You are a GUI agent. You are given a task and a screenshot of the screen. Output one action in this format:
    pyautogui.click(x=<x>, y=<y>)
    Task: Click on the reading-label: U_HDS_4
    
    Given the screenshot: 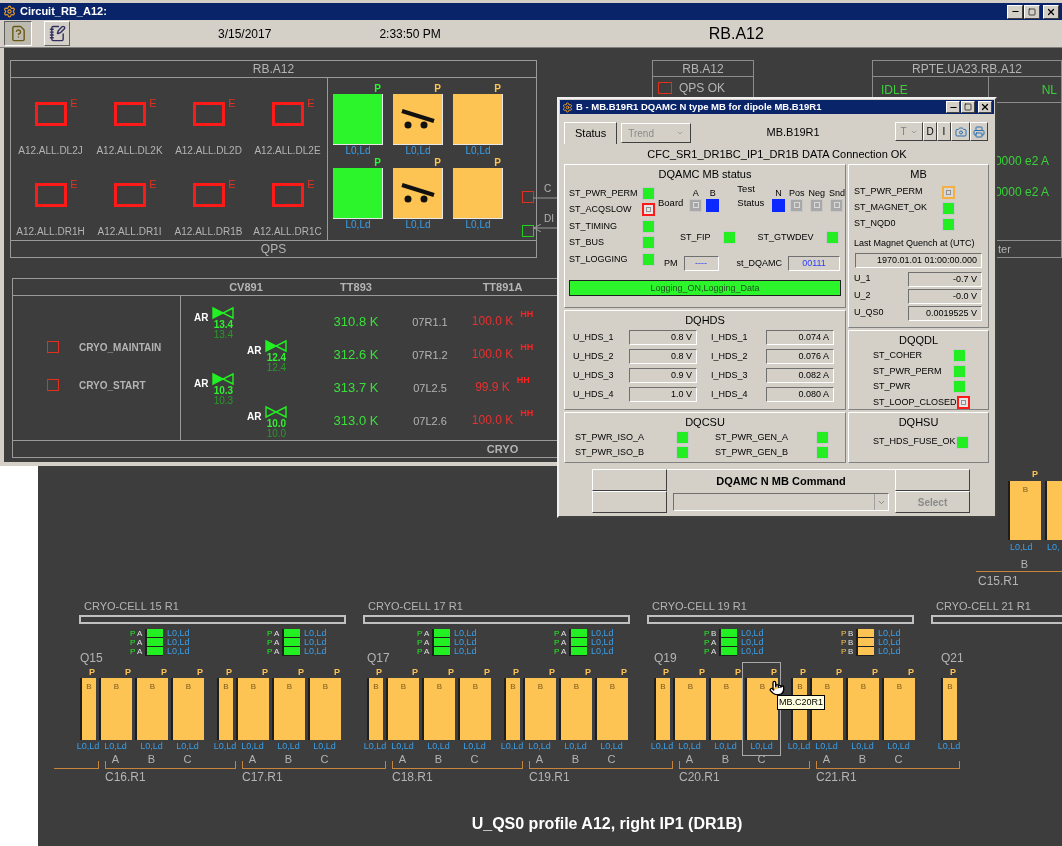 What is the action you would take?
    pyautogui.click(x=594, y=394)
    